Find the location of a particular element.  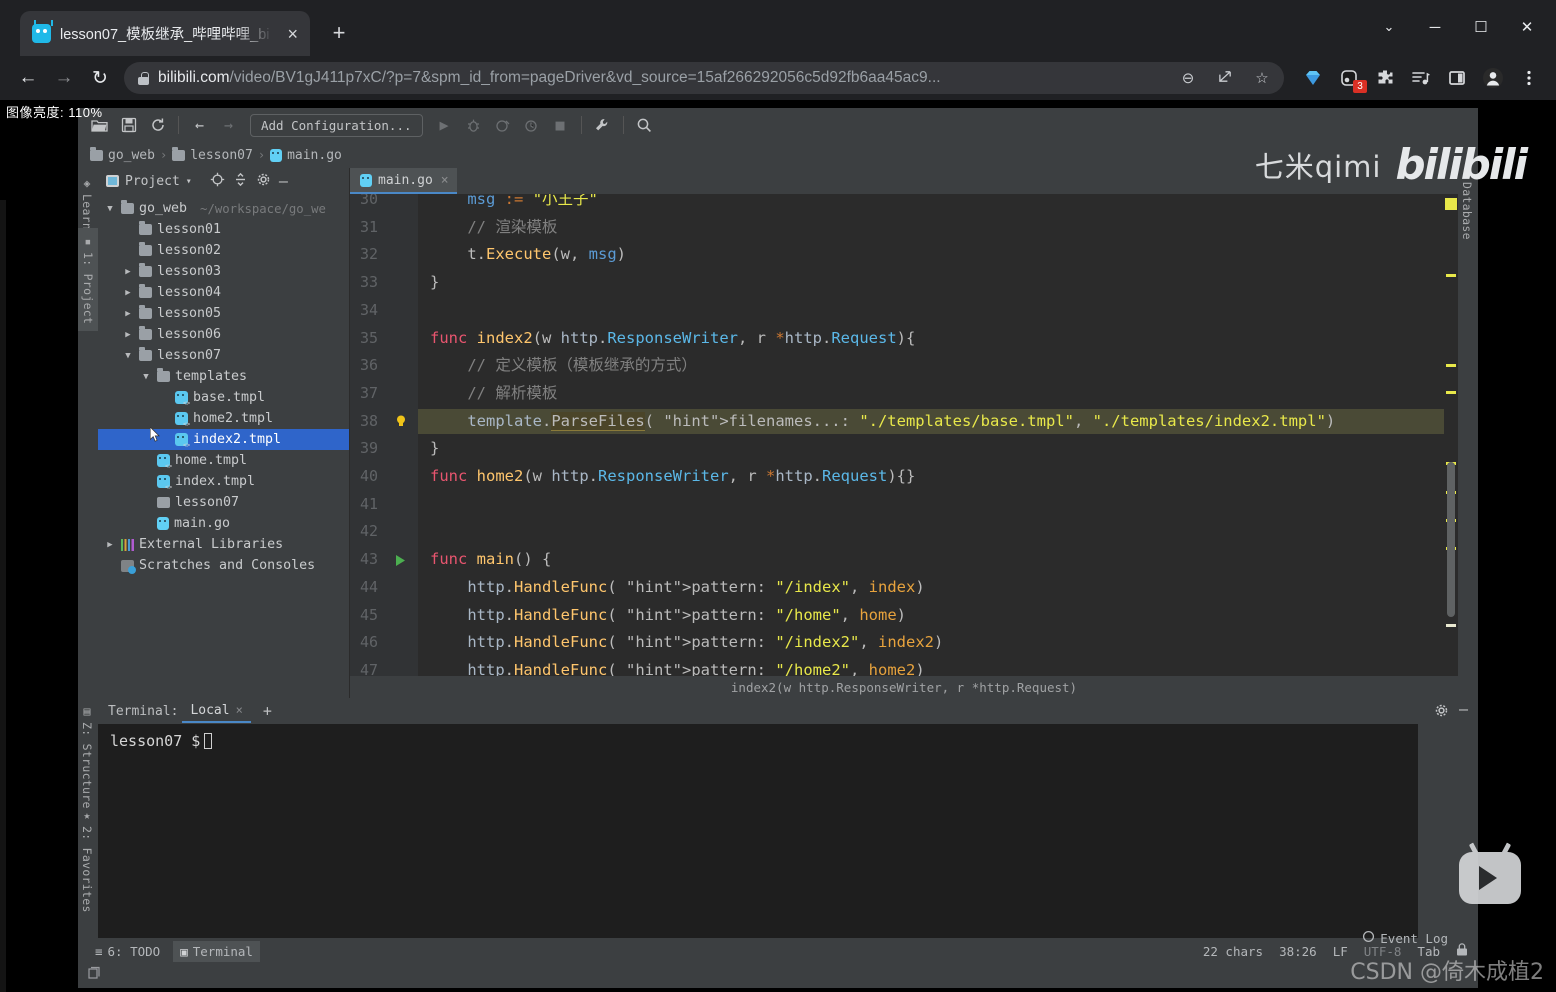

share-icon is located at coordinates (1225, 78).